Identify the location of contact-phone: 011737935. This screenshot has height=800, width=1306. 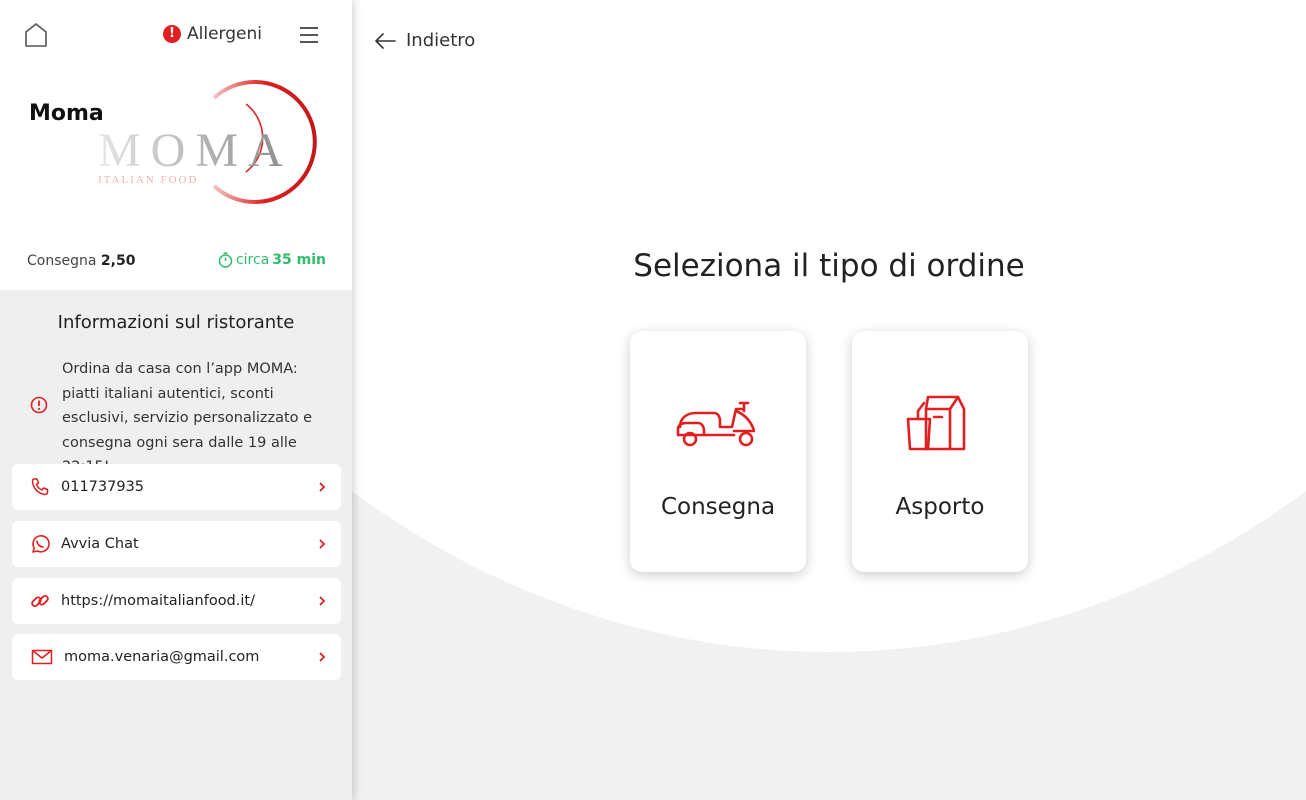
(176, 487).